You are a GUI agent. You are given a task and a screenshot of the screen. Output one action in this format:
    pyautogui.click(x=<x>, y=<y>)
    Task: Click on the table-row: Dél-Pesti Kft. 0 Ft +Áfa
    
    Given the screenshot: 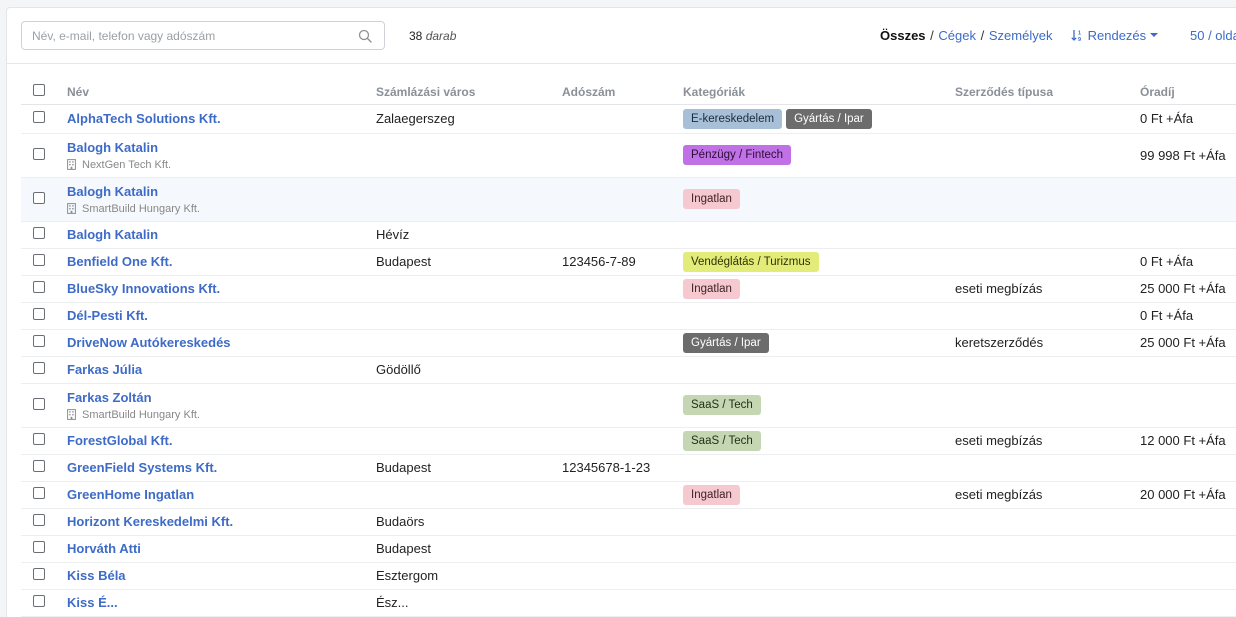 What is the action you would take?
    pyautogui.click(x=628, y=316)
    